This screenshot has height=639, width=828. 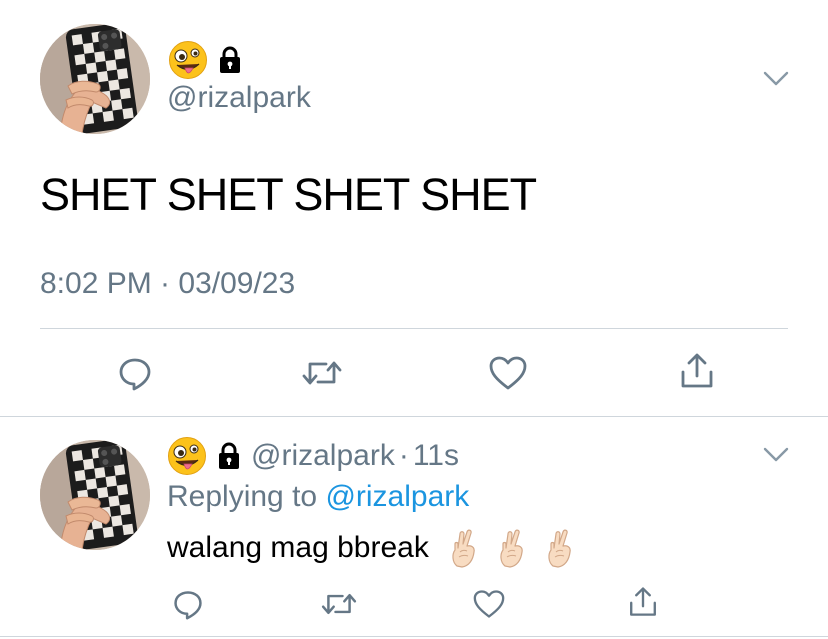 What do you see at coordinates (414, 636) in the screenshot?
I see `bottom-separator` at bounding box center [414, 636].